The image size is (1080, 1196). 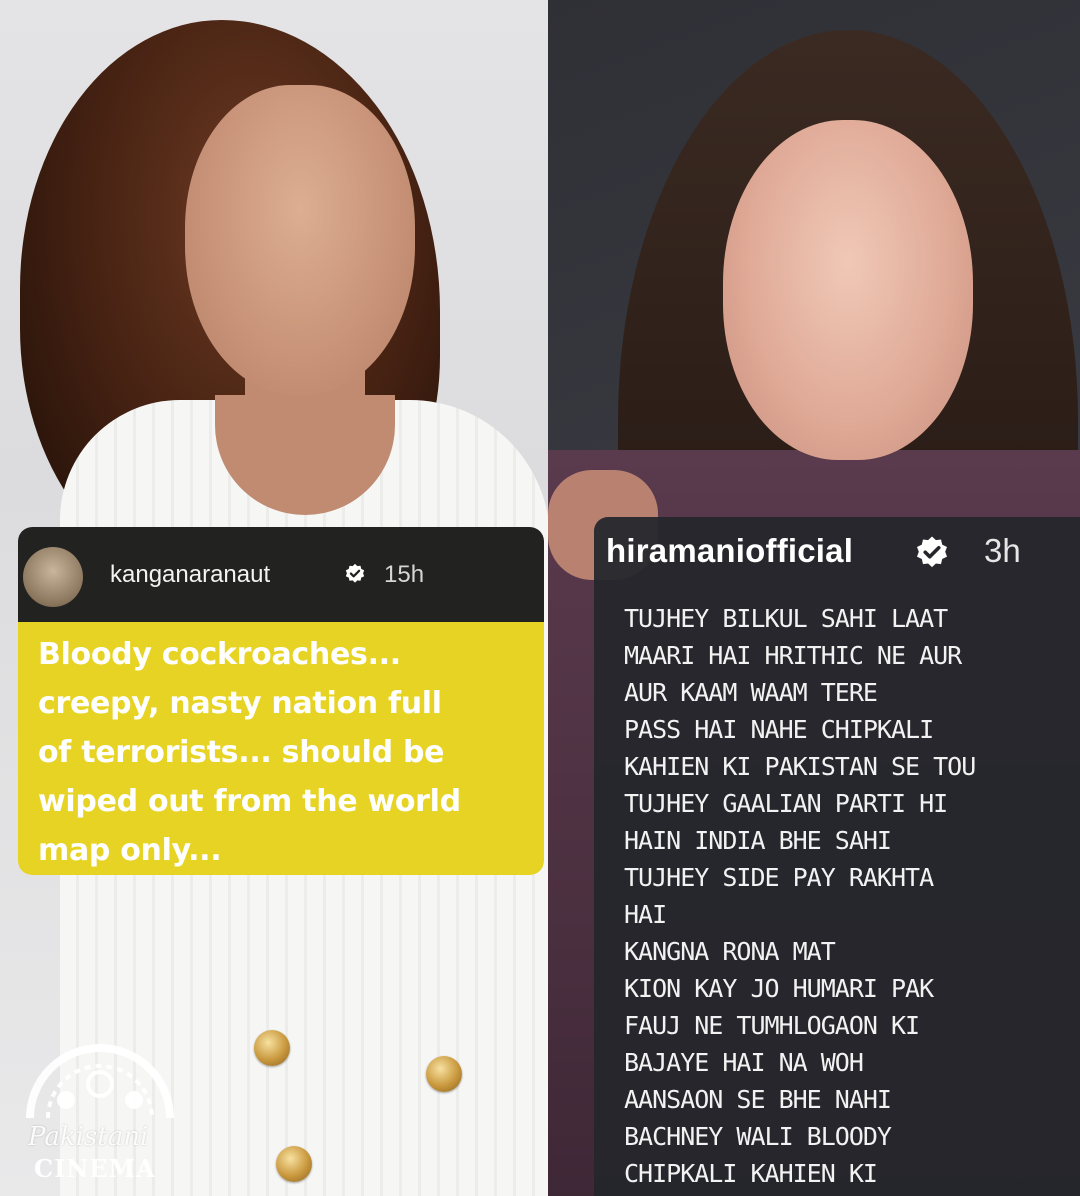 What do you see at coordinates (281, 574) in the screenshot?
I see `left-story-header: kanganaranaut 15h` at bounding box center [281, 574].